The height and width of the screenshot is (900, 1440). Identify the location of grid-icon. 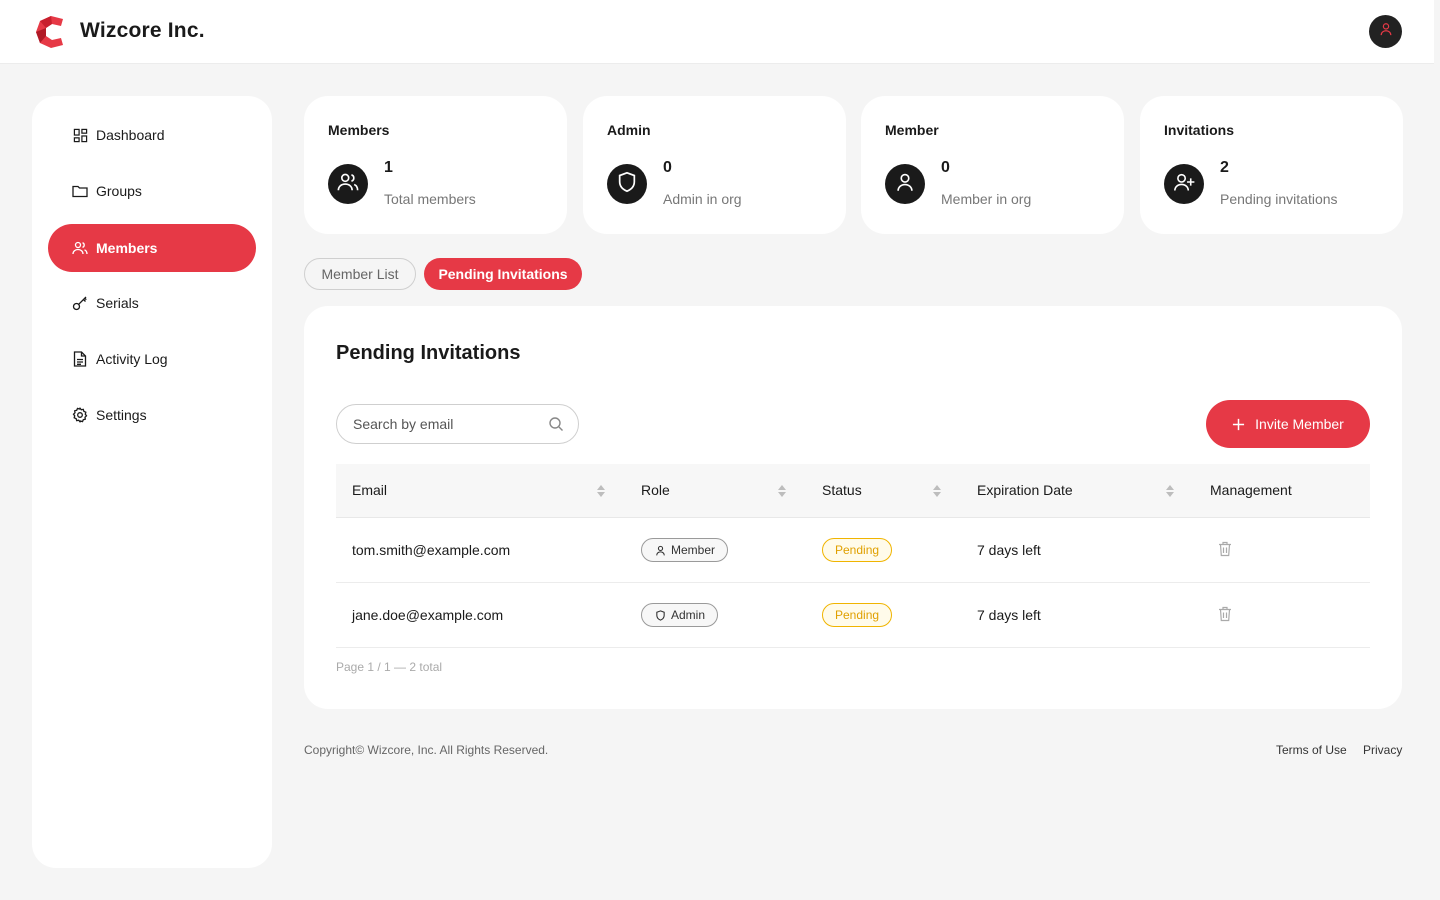
(80, 135).